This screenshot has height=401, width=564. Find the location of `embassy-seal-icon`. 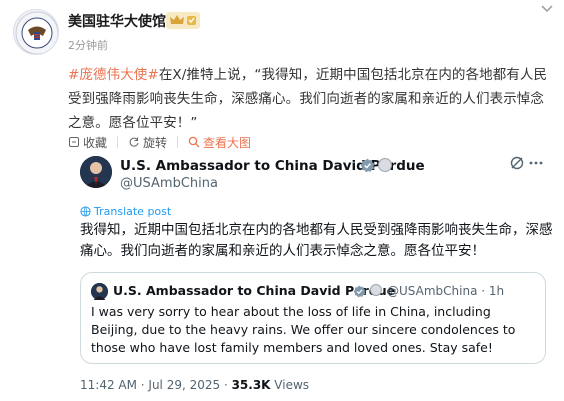

embassy-seal-icon is located at coordinates (36, 32).